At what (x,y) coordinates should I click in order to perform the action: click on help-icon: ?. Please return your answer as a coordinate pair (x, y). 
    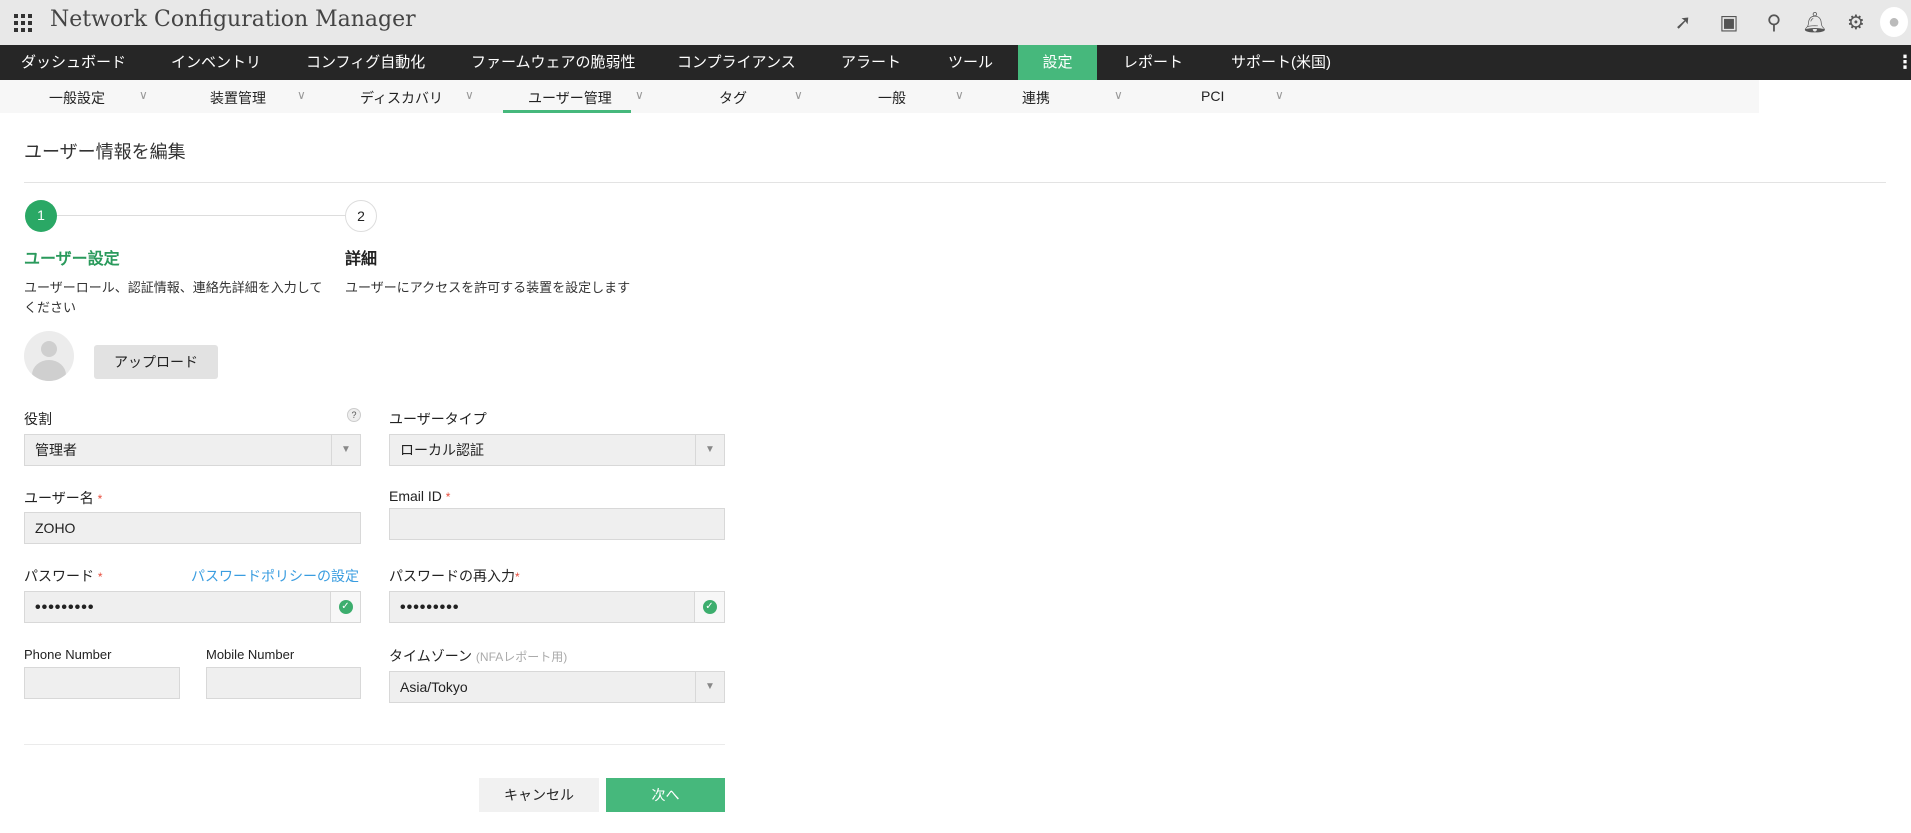
    Looking at the image, I should click on (354, 415).